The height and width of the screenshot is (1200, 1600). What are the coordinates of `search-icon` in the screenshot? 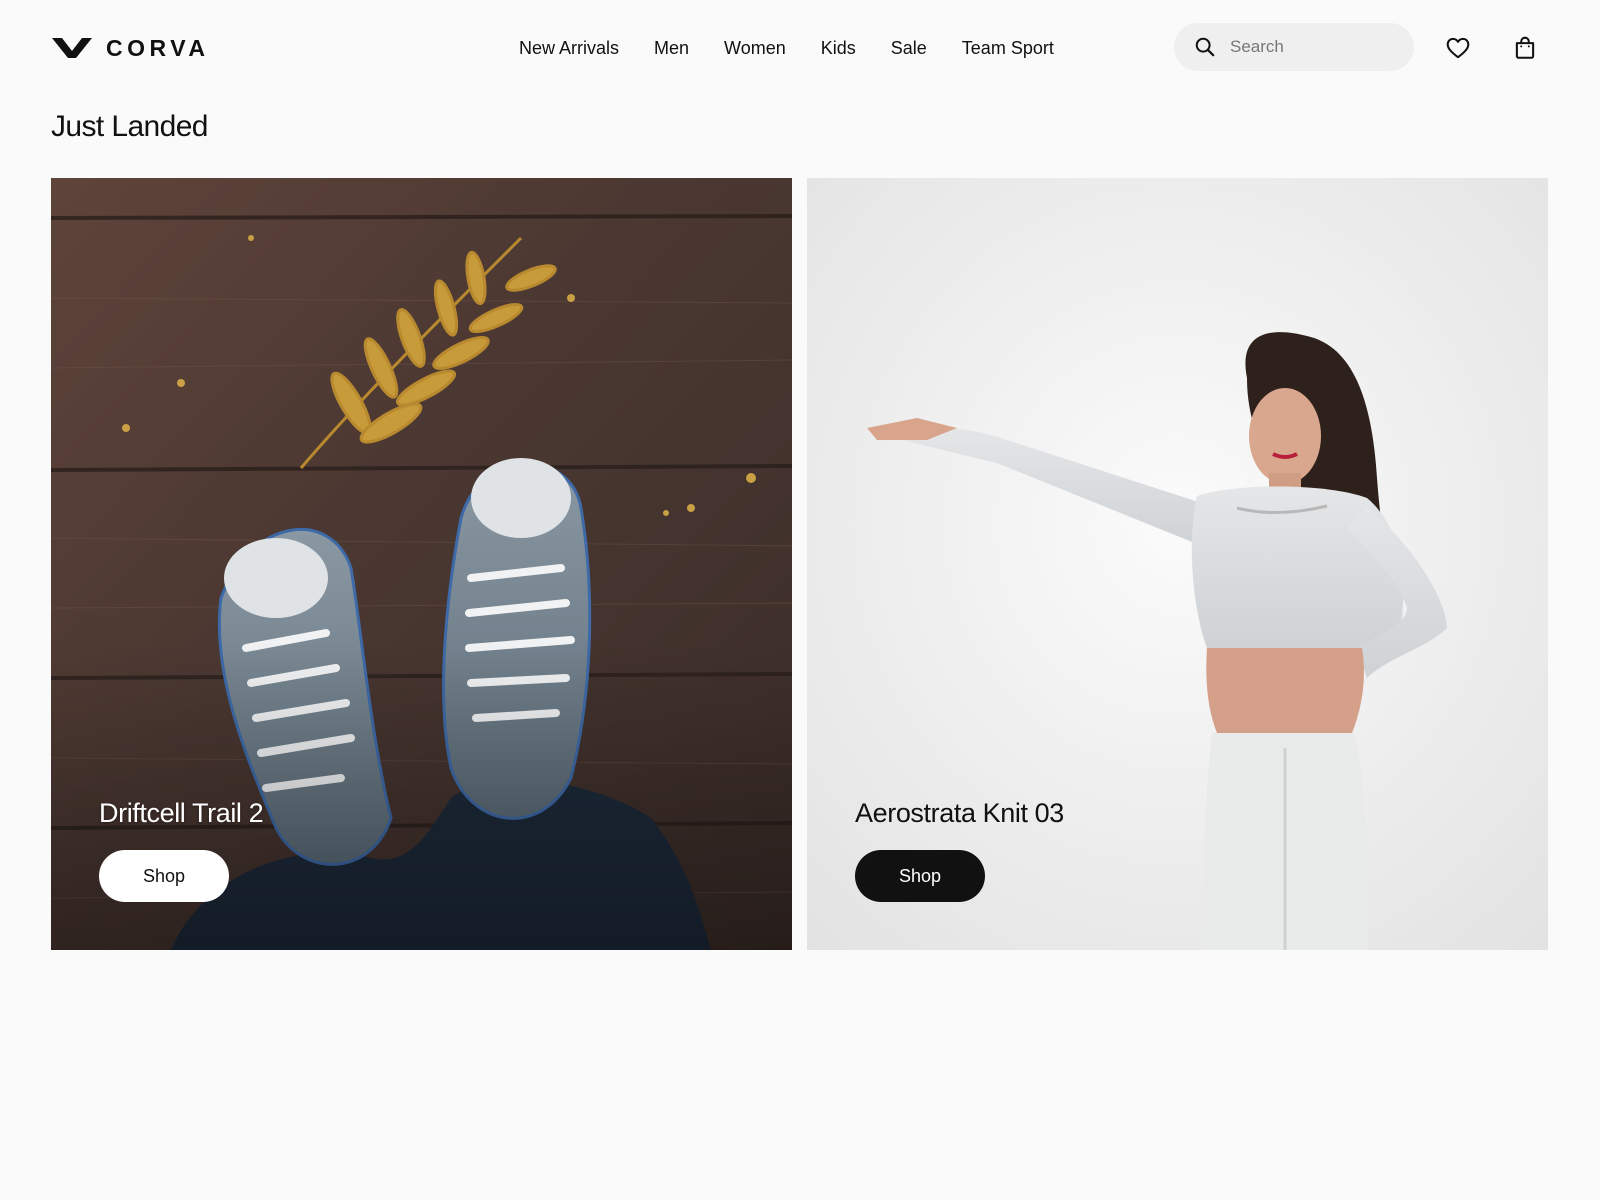 It's located at (1205, 47).